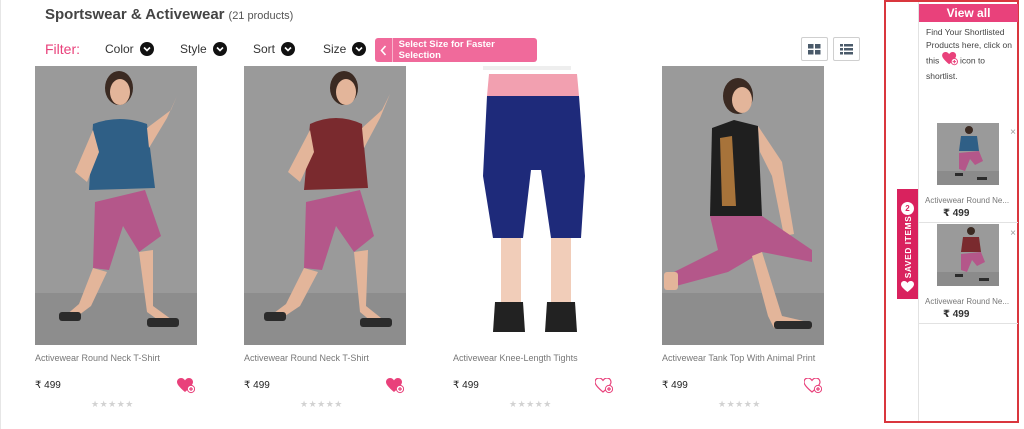 This screenshot has height=429, width=1024. Describe the element at coordinates (135, 14) in the screenshot. I see `page-title: Sportswear & Activewear` at that location.